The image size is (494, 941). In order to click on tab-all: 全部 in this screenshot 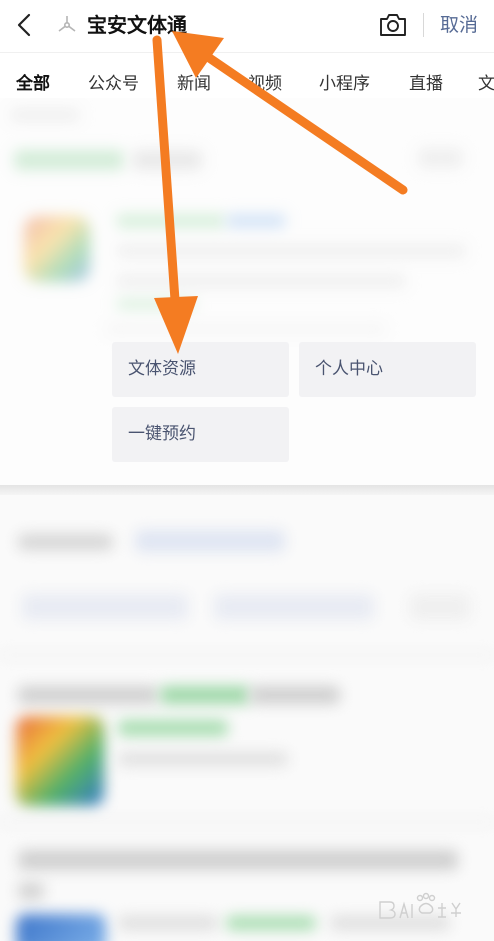, I will do `click(33, 84)`.